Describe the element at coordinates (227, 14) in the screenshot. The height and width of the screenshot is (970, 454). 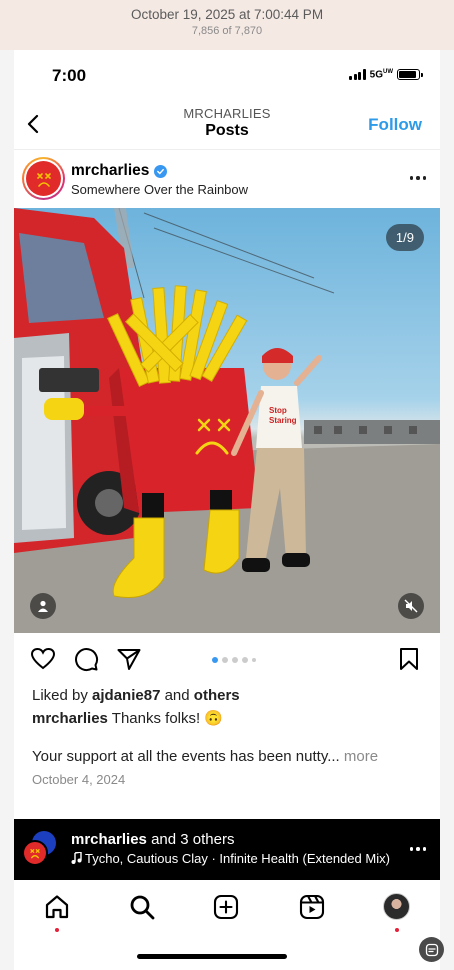
I see `capture-date: October 19, 2025 at 7:00:44 PM` at that location.